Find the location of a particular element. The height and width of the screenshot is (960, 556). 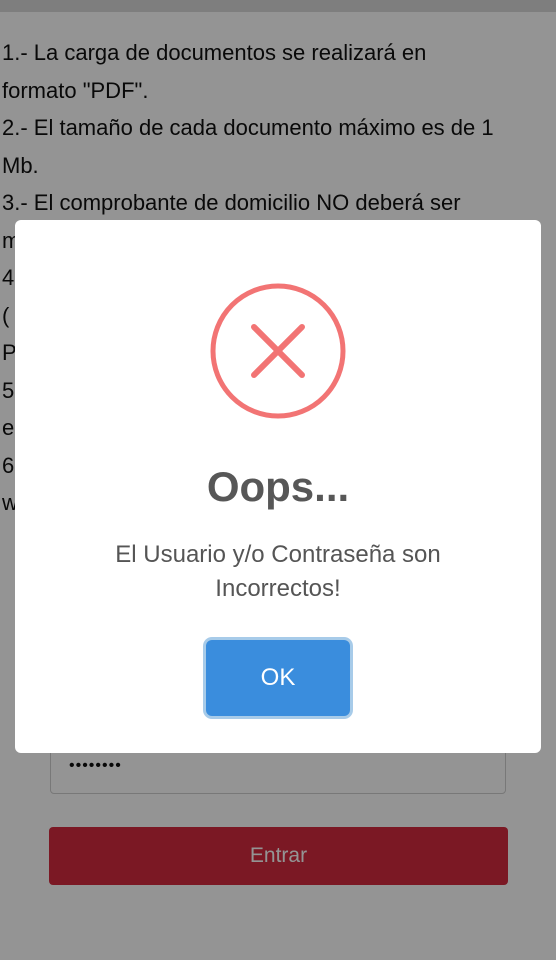

error-x-icon is located at coordinates (278, 351).